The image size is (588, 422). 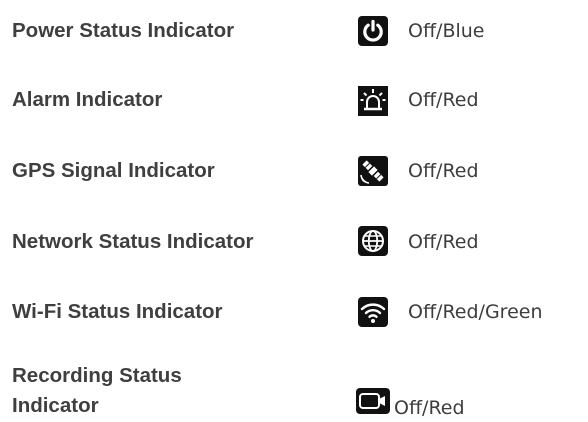 I want to click on alarm-light-icon, so click(x=373, y=101).